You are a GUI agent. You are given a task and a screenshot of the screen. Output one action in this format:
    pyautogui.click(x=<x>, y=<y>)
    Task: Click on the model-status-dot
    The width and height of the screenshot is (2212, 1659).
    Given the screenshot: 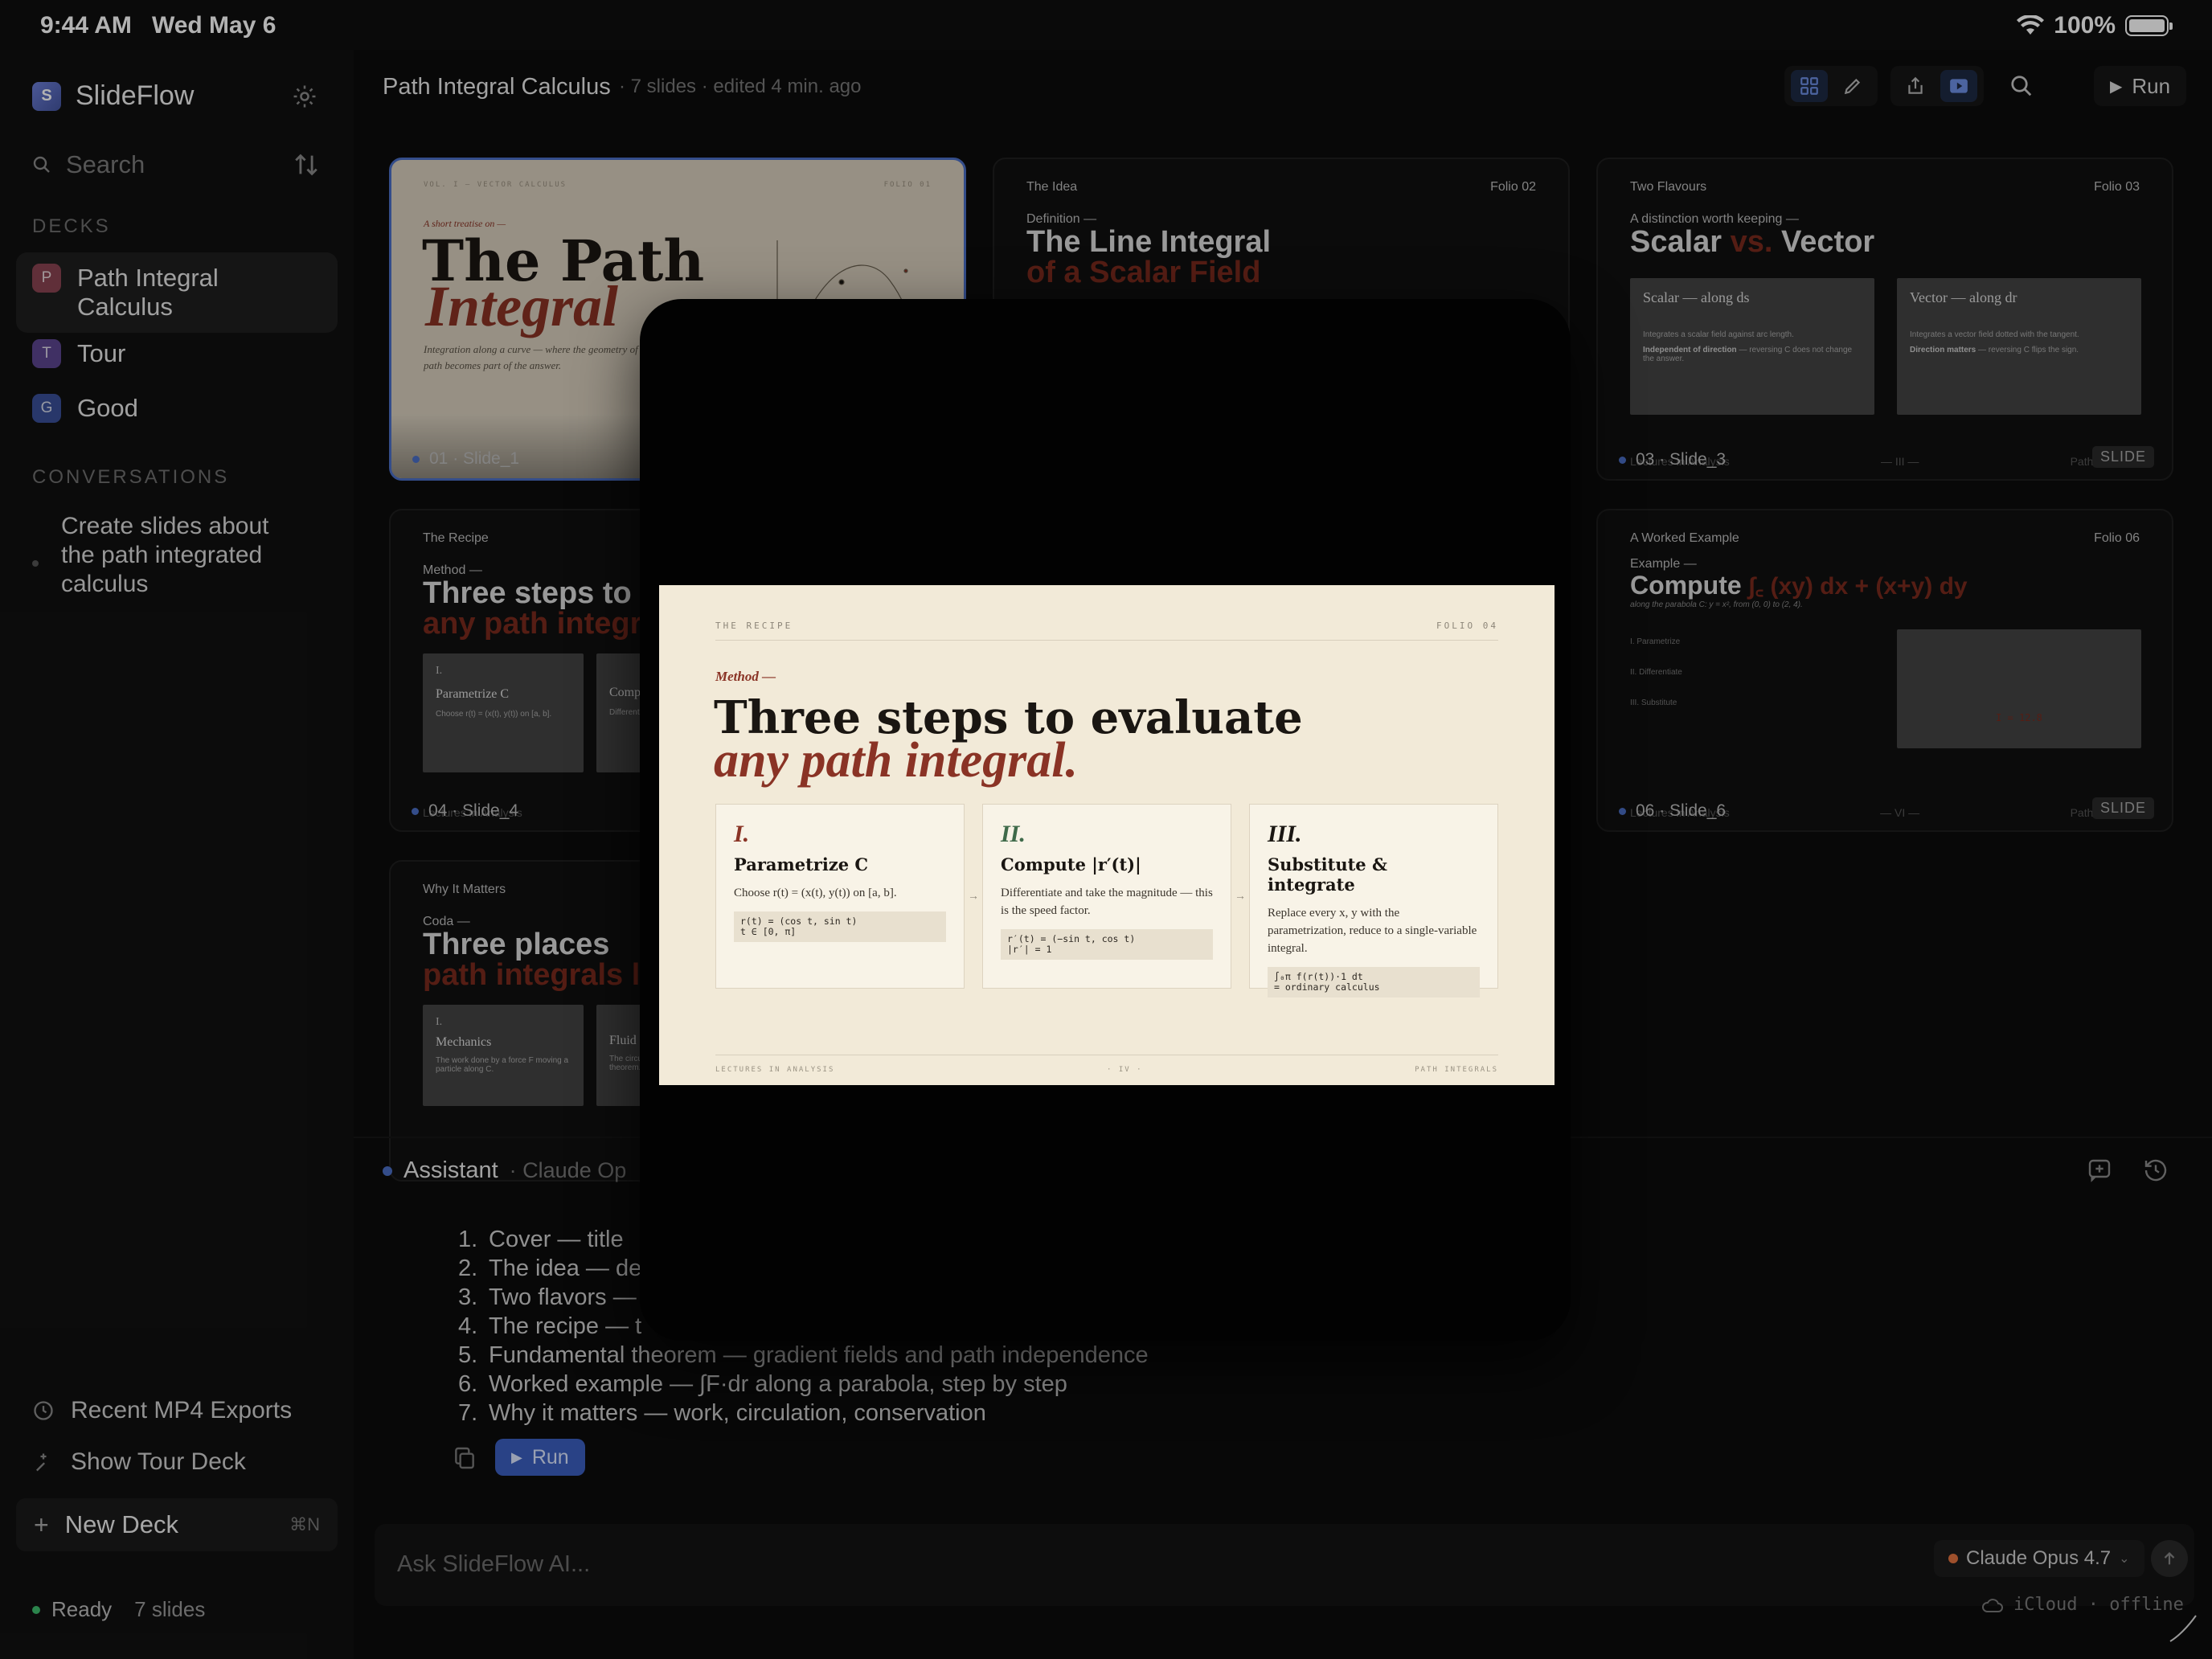 What is the action you would take?
    pyautogui.click(x=1953, y=1558)
    